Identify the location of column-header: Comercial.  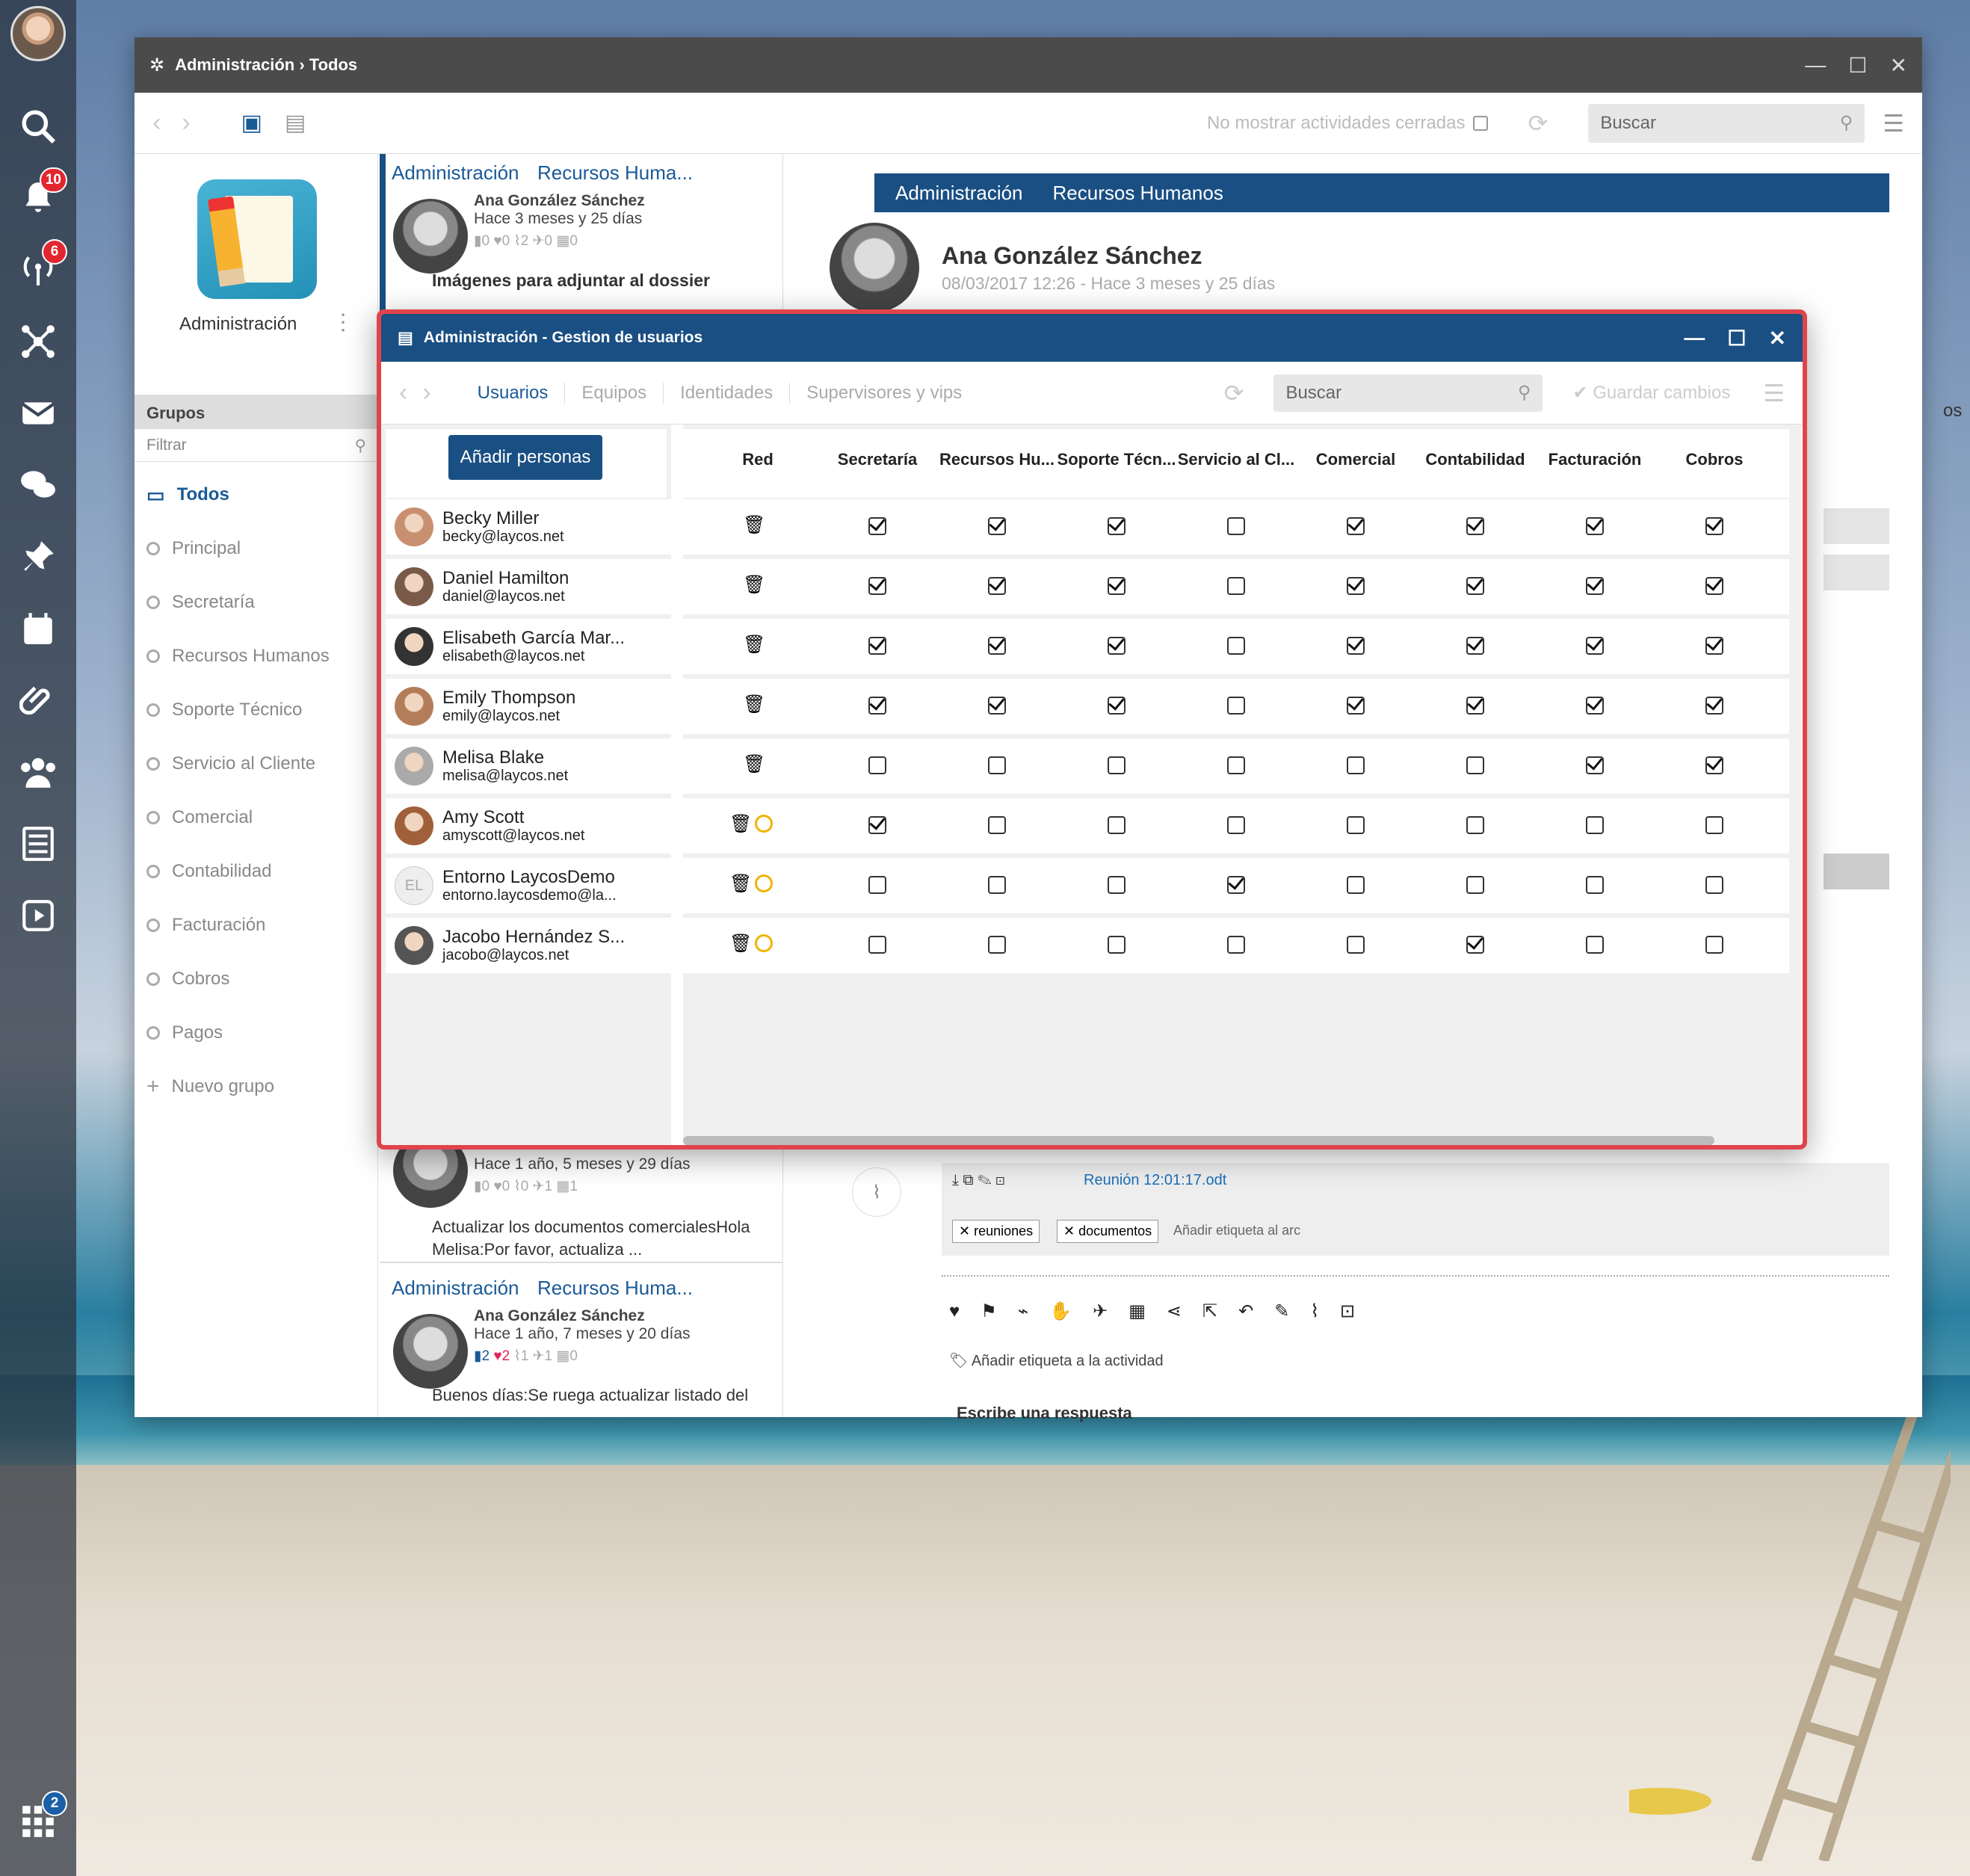
(1355, 459).